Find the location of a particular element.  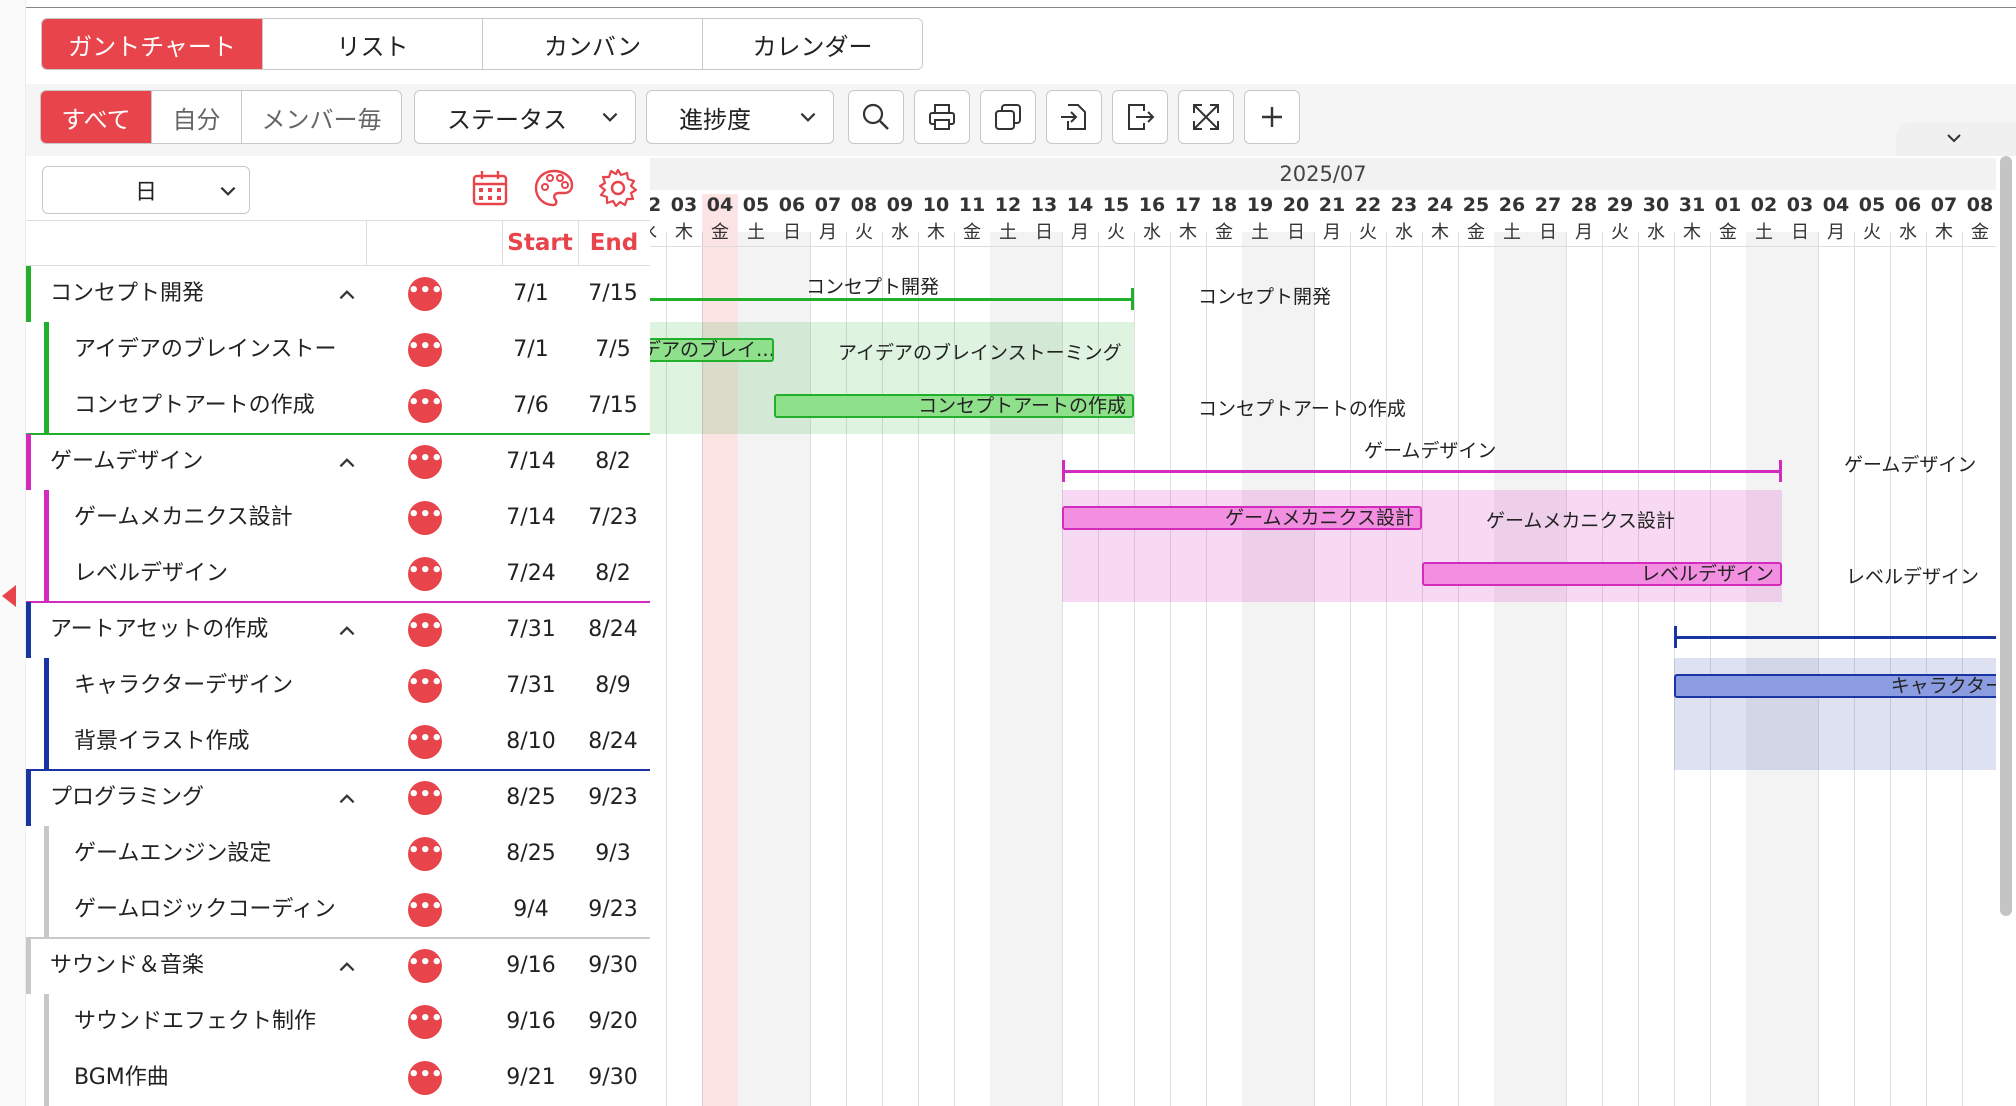

end-column-header: End is located at coordinates (614, 243).